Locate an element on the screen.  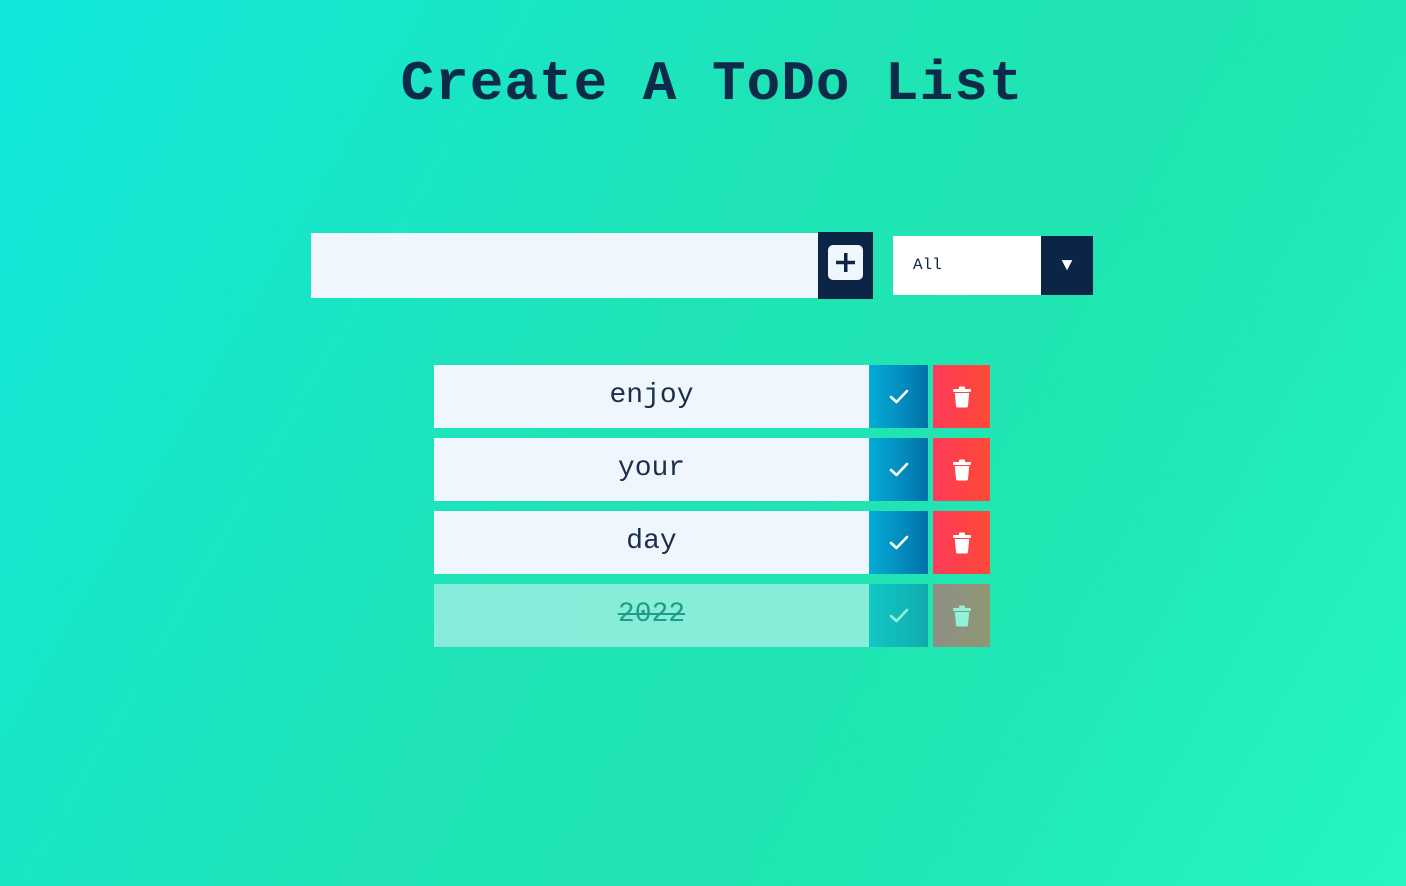
todo-input is located at coordinates (564, 265).